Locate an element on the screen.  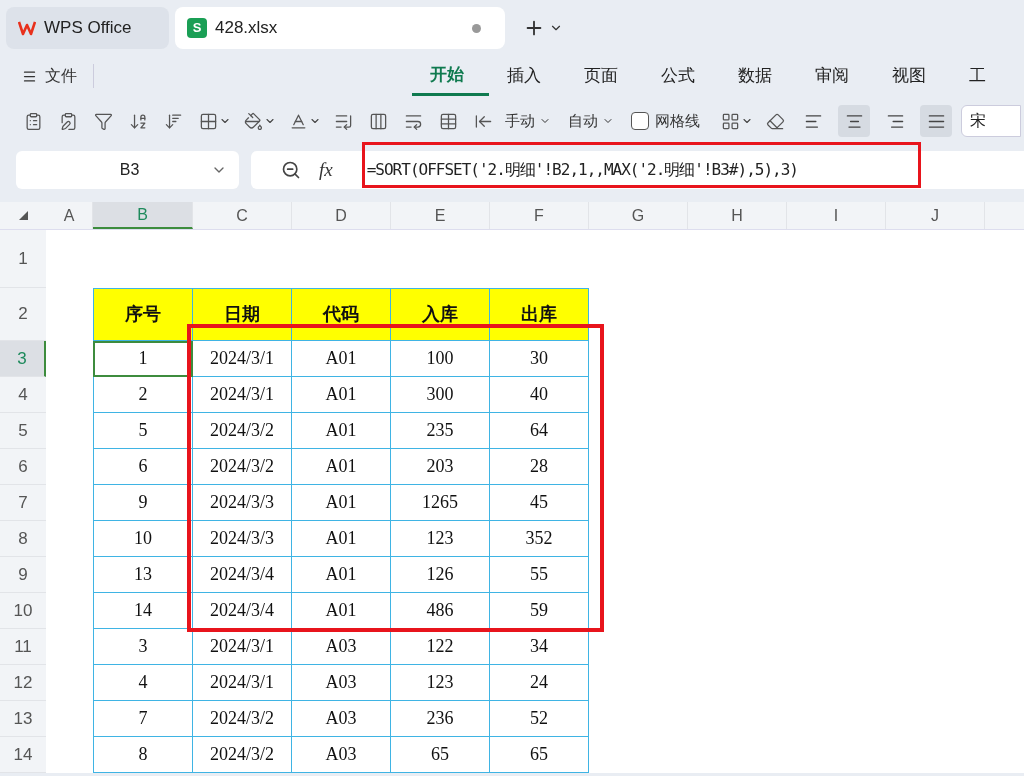
row-header: 2 is located at coordinates (23, 314).